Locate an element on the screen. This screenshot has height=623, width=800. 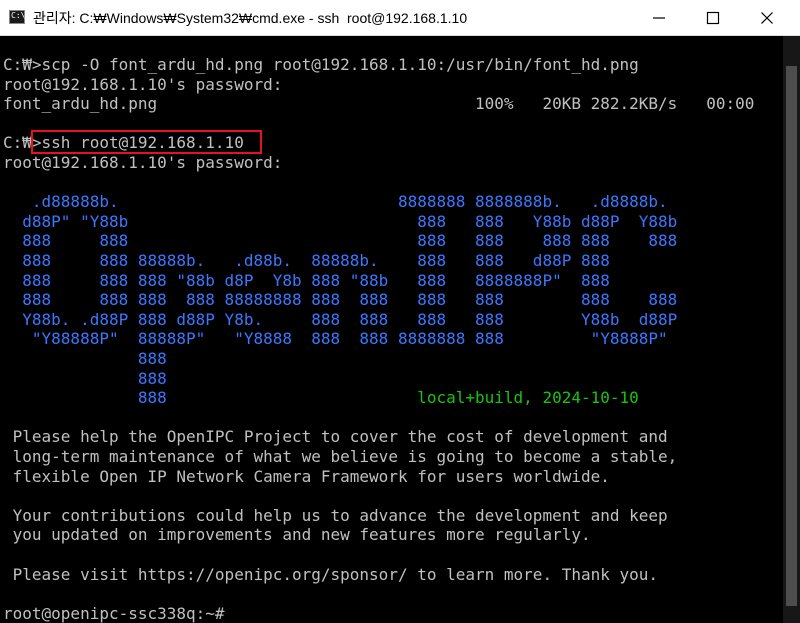
maximize-button is located at coordinates (713, 17).